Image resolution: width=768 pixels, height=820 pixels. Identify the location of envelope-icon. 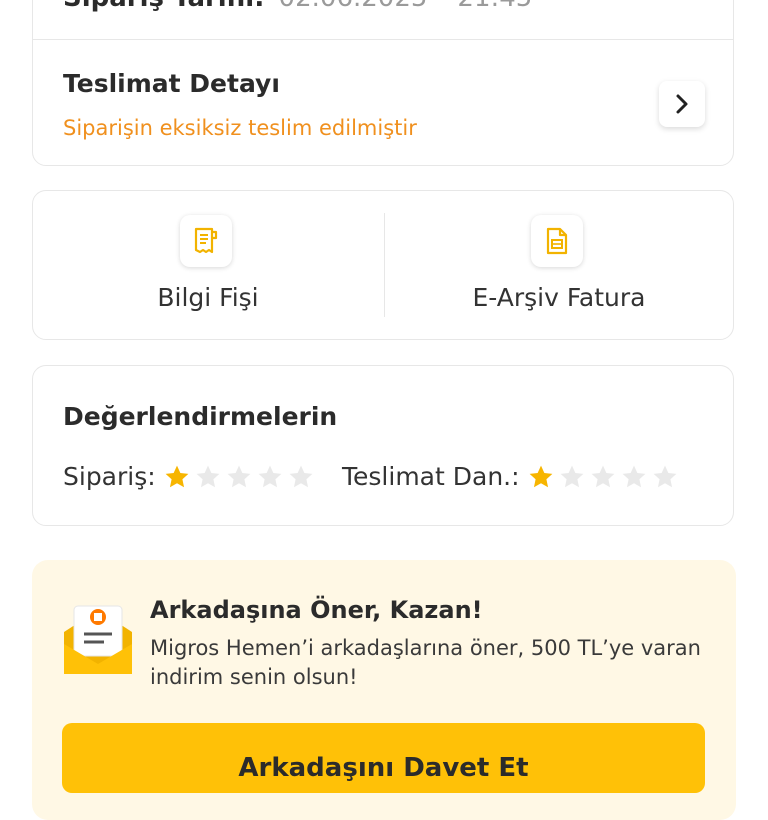
(98, 639).